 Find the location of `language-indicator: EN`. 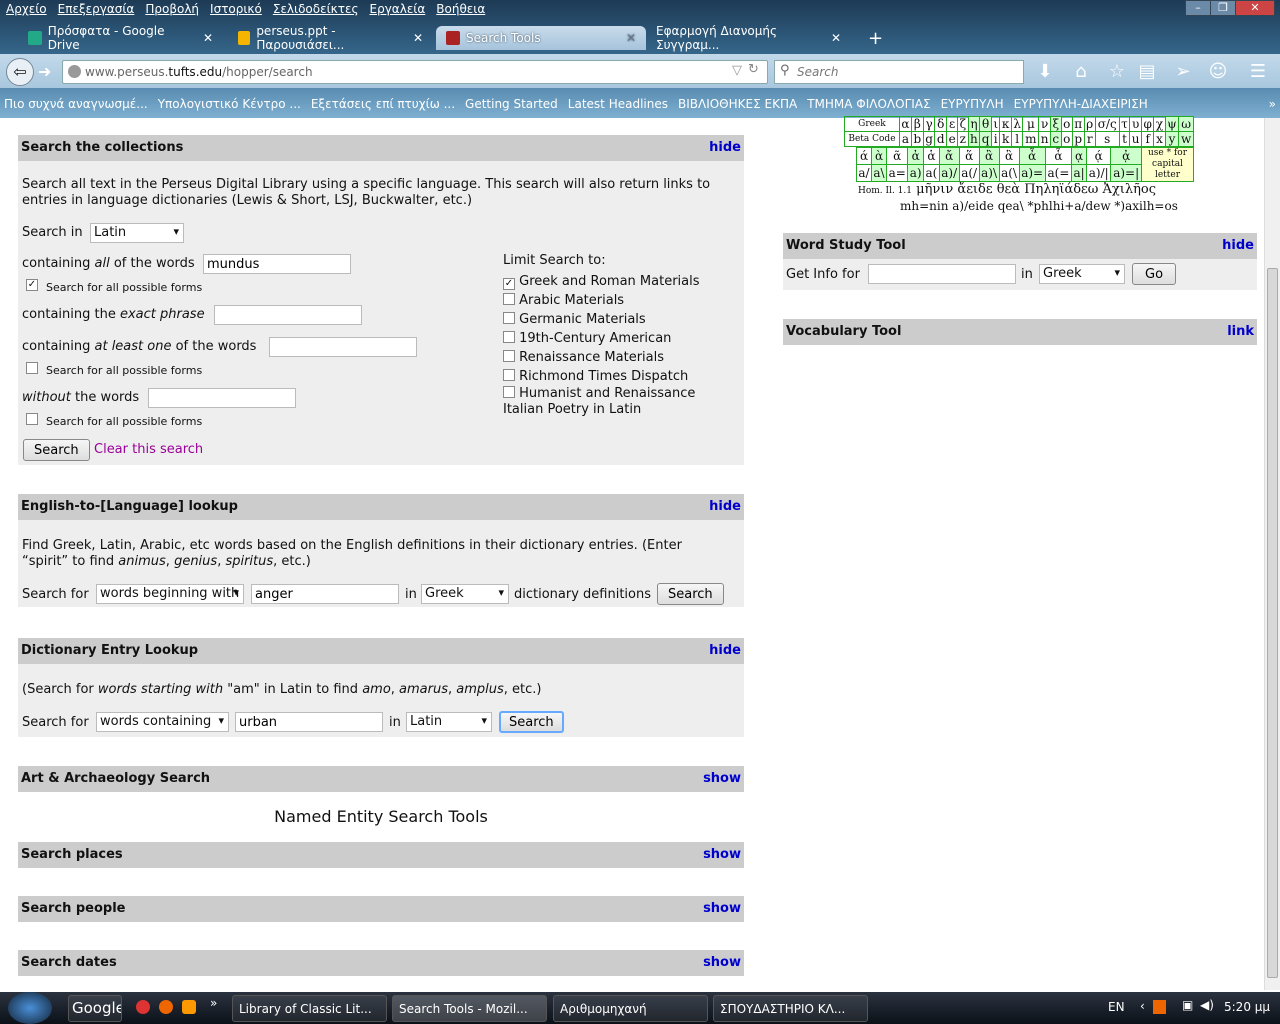

language-indicator: EN is located at coordinates (1116, 1007).